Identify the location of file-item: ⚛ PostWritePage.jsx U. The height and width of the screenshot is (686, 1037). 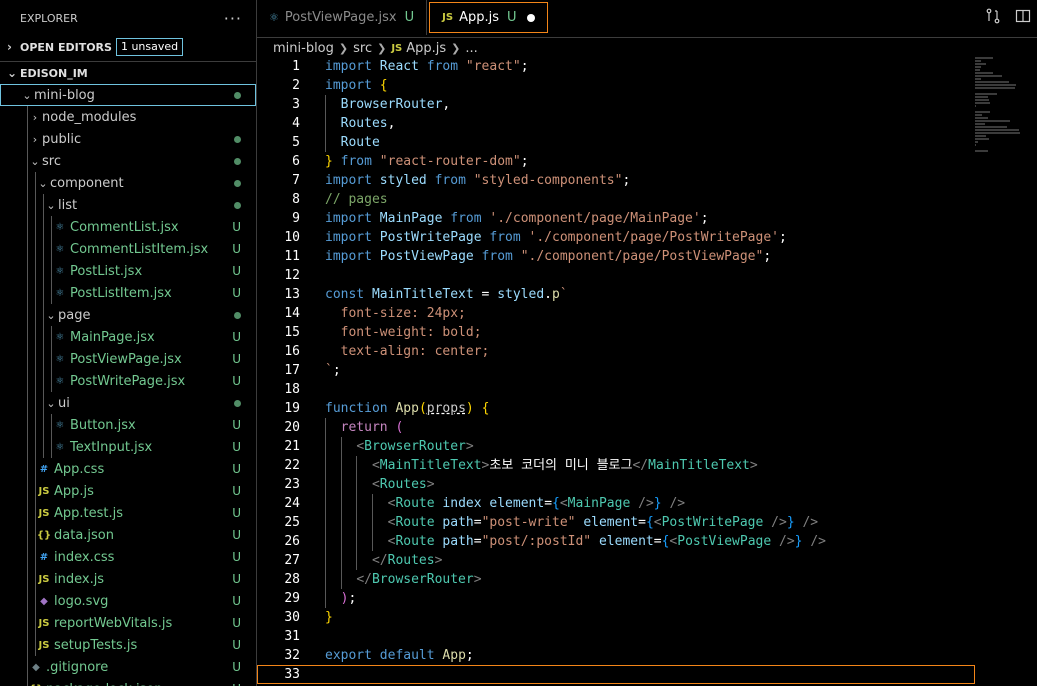
(128, 381).